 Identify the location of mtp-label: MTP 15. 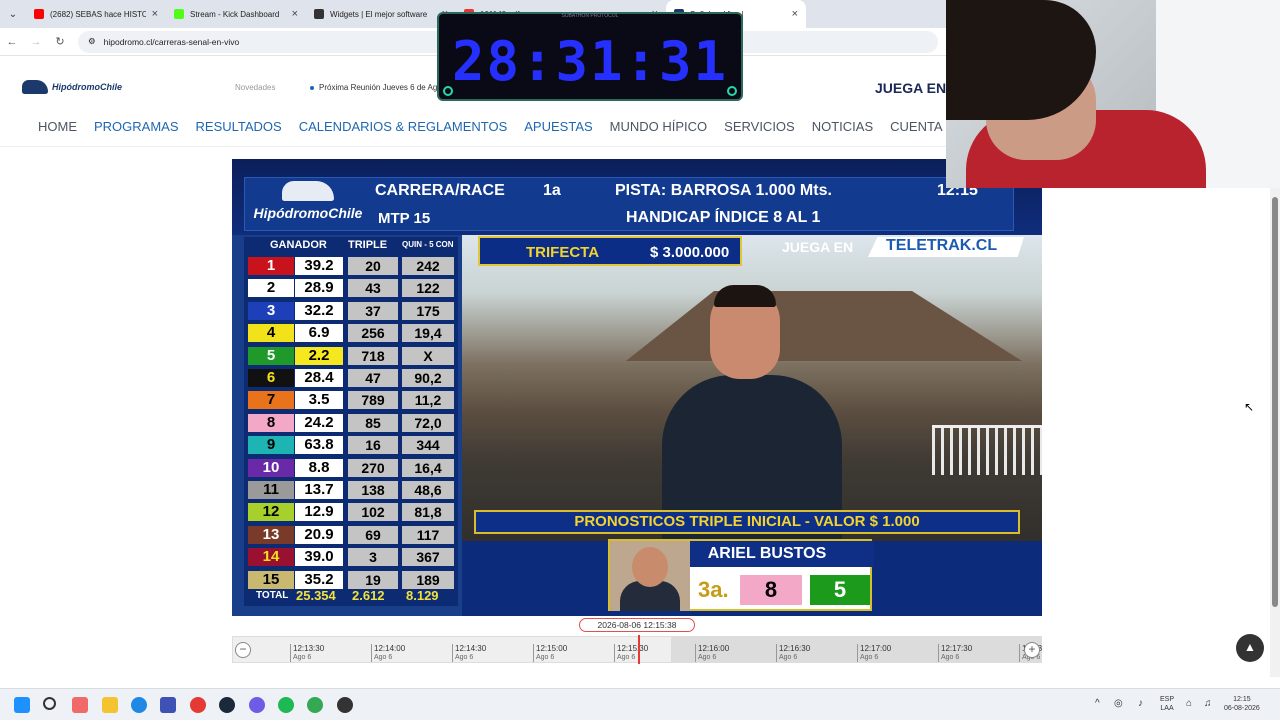
(404, 218).